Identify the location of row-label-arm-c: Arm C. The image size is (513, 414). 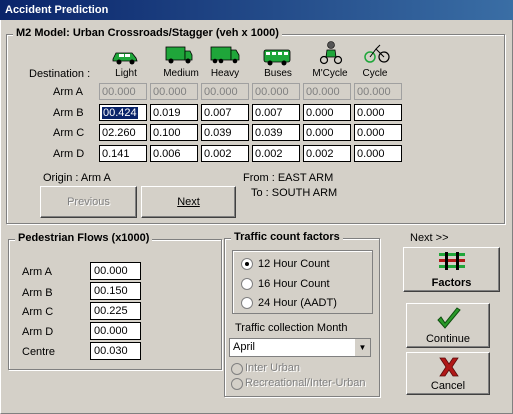
(69, 133).